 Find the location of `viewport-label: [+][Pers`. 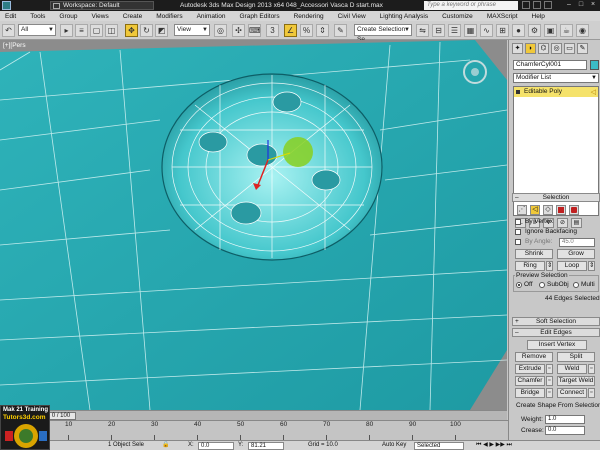

viewport-label: [+][Pers is located at coordinates (14, 45).